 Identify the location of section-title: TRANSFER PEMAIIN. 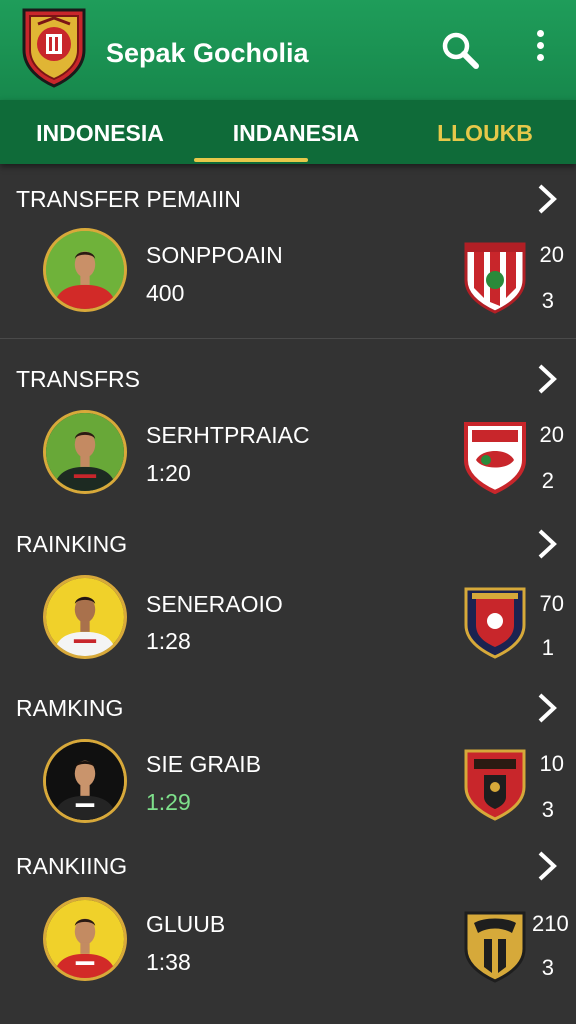
(128, 199).